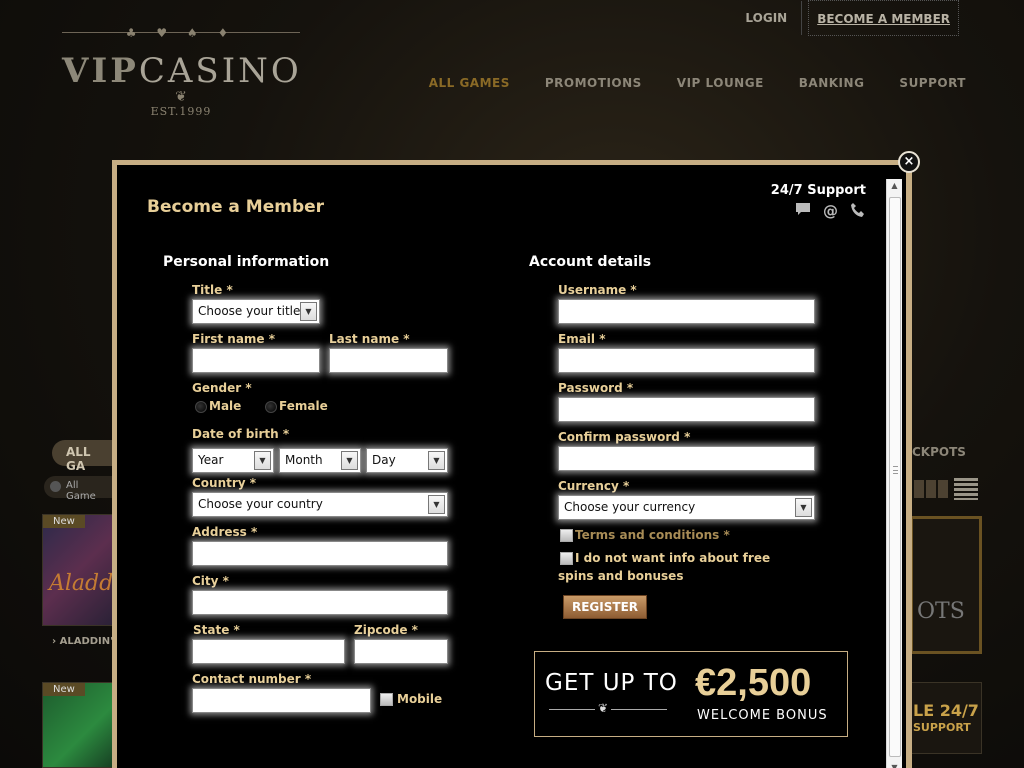 The width and height of the screenshot is (1024, 768). Describe the element at coordinates (652, 535) in the screenshot. I see `terms-label: Terms and conditions *` at that location.